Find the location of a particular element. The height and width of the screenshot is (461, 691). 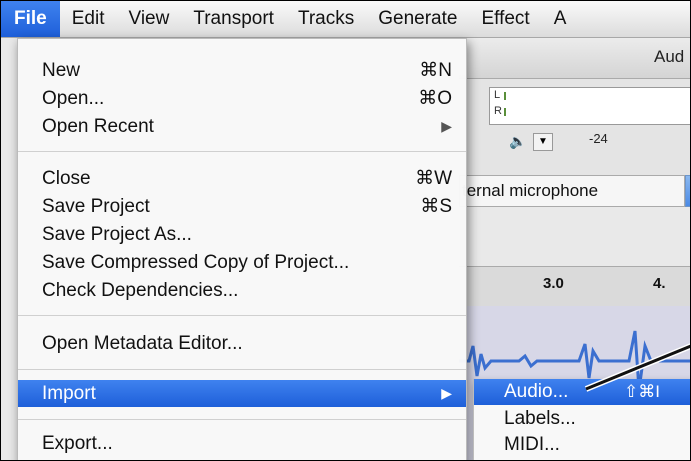

shortcut-label: ⌘N is located at coordinates (435, 70).